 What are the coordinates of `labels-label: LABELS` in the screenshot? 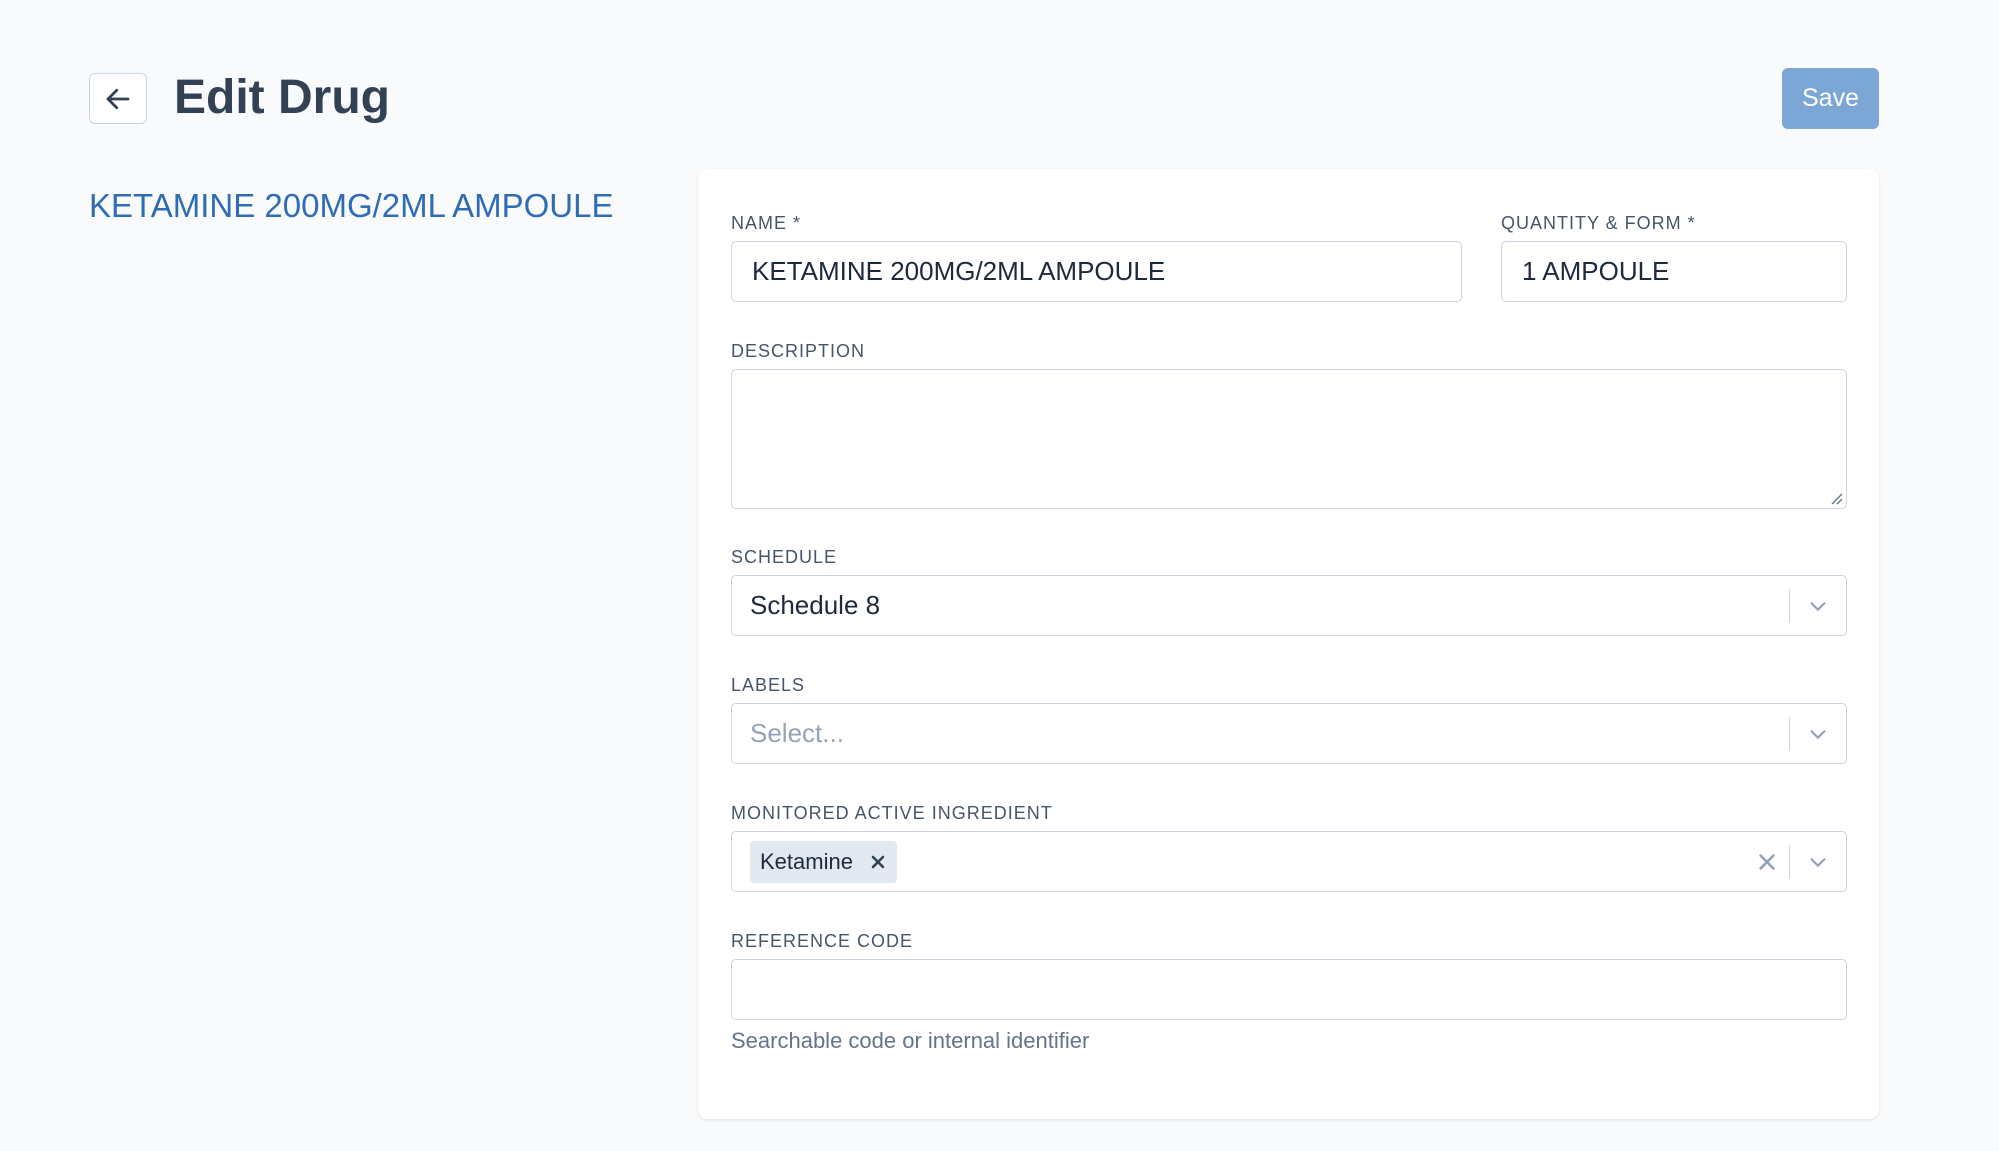 It's located at (768, 685).